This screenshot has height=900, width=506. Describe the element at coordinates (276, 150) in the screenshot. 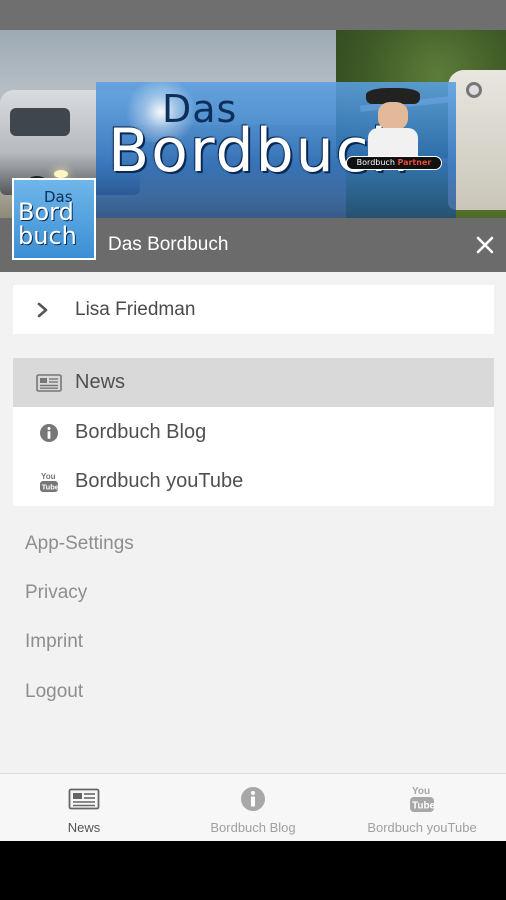

I see `banner-logo: Das Bordbuch Bordbuch Partner` at that location.